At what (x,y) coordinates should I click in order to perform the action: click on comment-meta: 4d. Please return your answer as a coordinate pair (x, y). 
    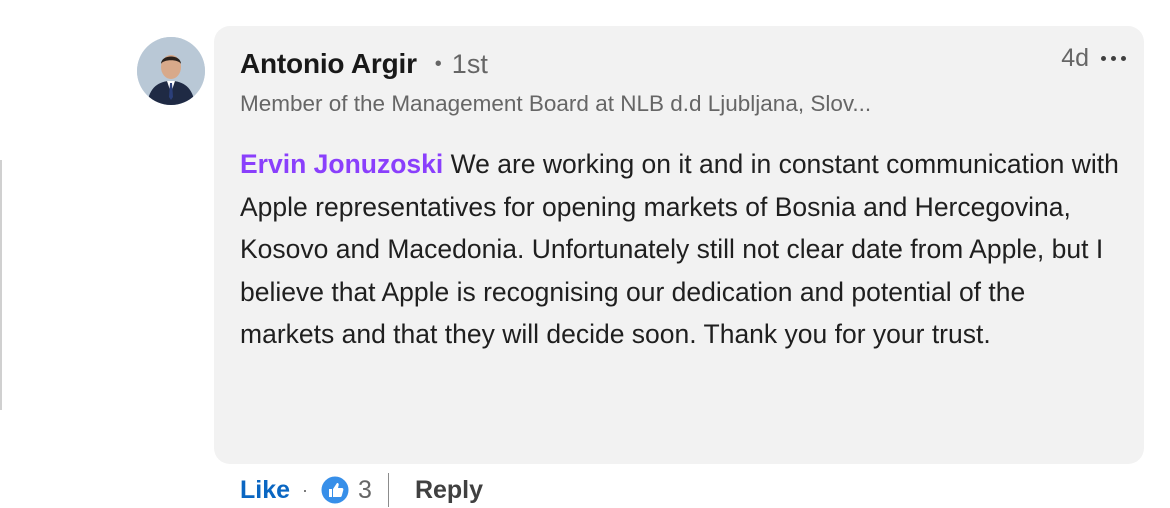
    Looking at the image, I should click on (1093, 58).